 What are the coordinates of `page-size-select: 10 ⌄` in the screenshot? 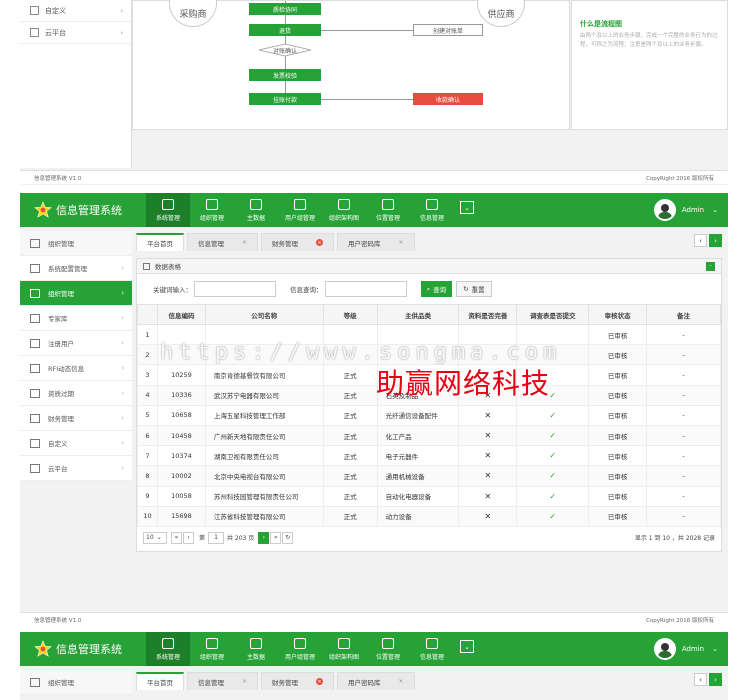 It's located at (155, 537).